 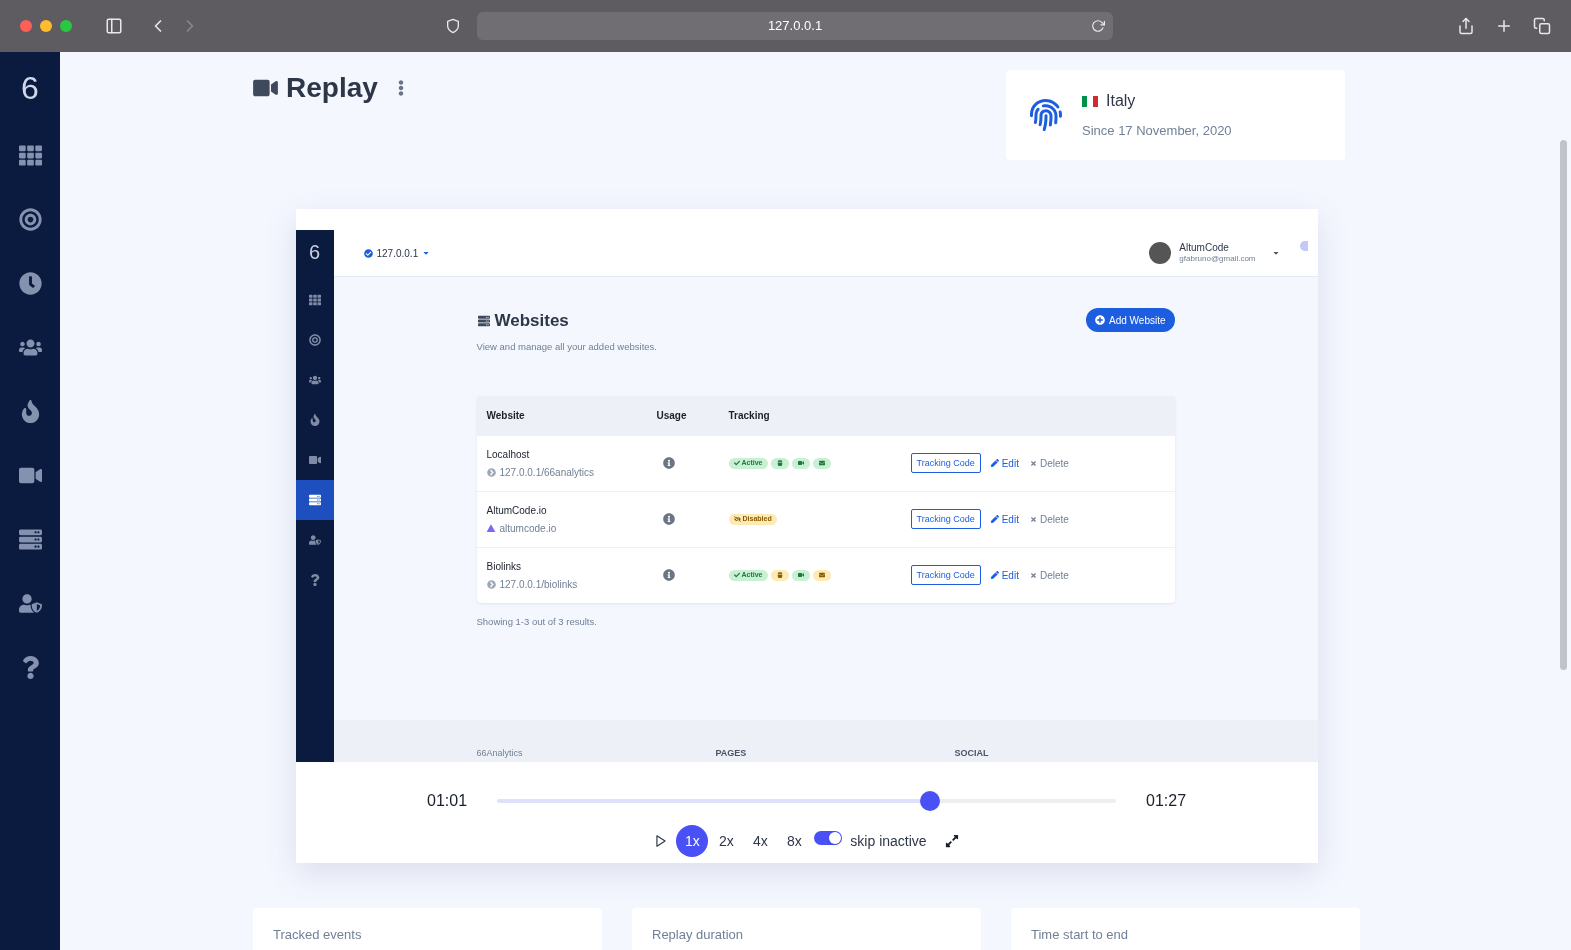 I want to click on address-text: 127.0.0.1, so click(x=795, y=26).